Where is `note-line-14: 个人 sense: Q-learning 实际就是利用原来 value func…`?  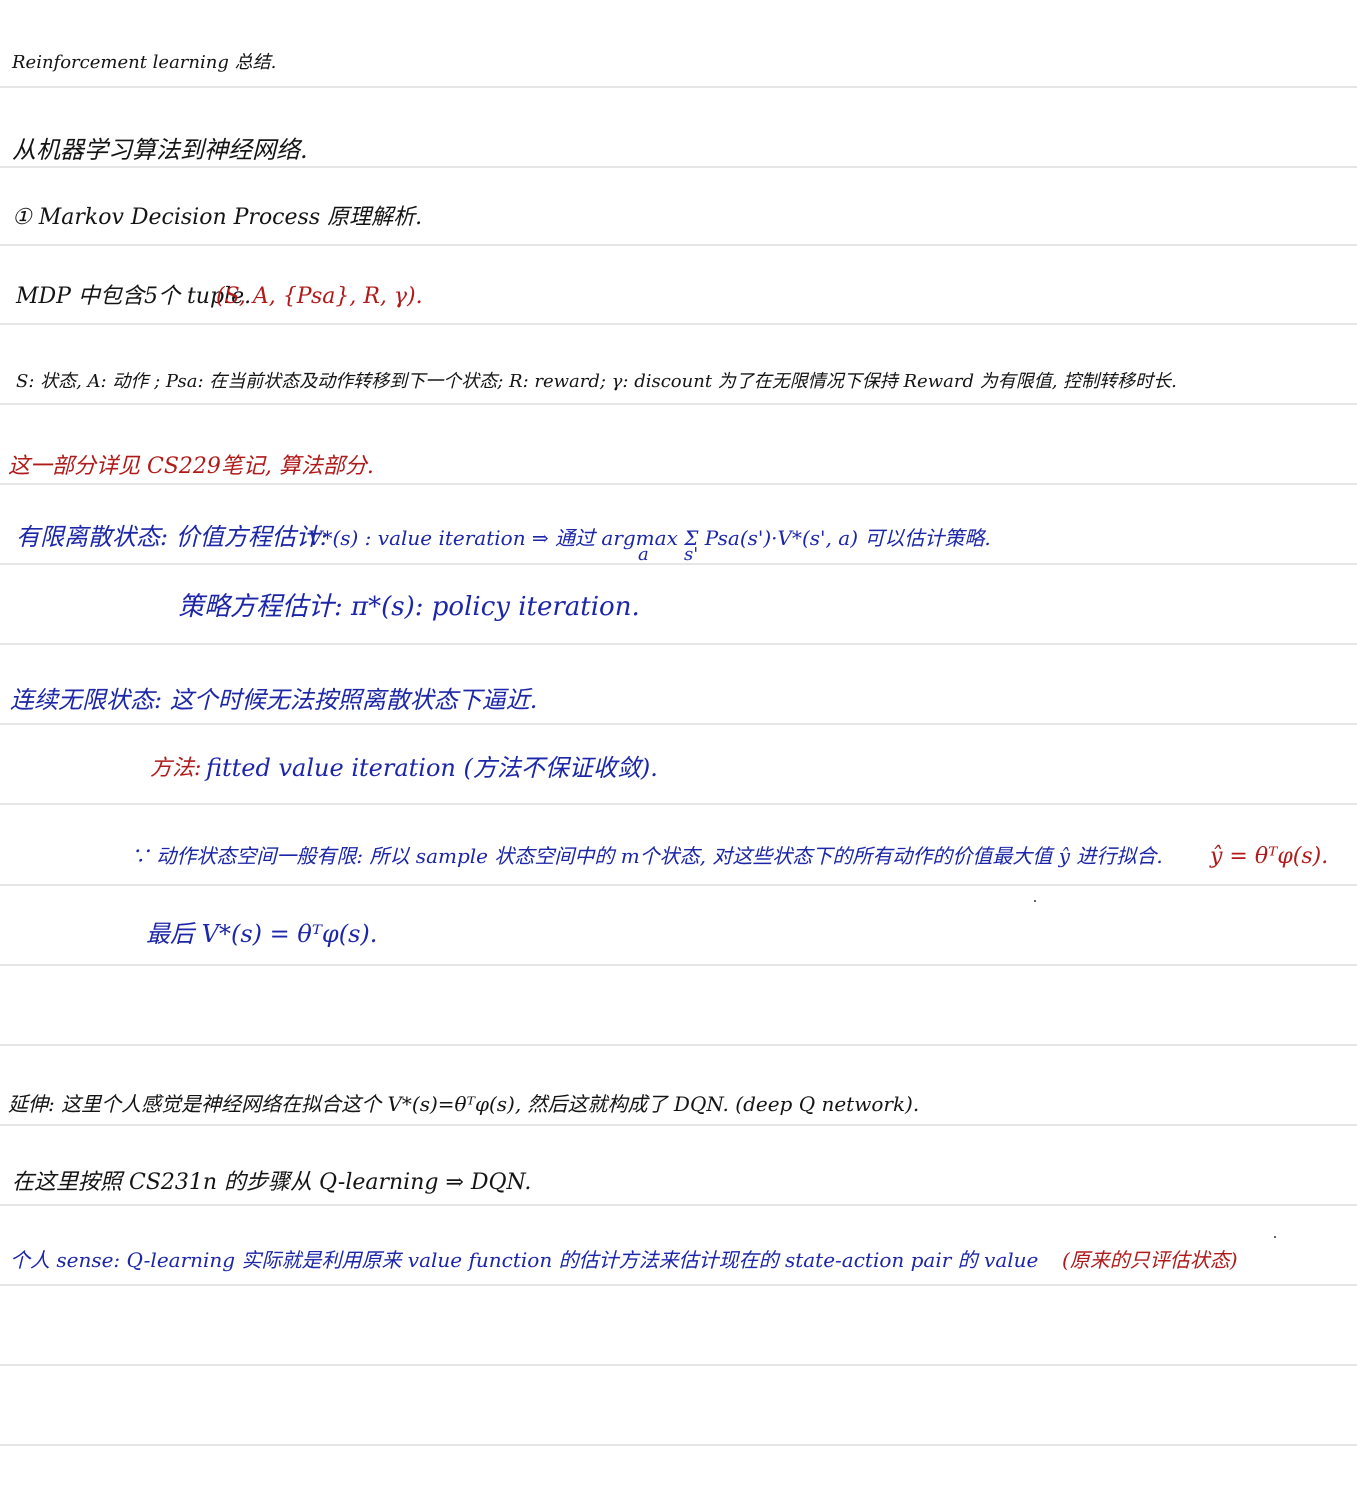
note-line-14: 个人 sense: Q-learning 实际就是利用原来 value func… is located at coordinates (524, 1260).